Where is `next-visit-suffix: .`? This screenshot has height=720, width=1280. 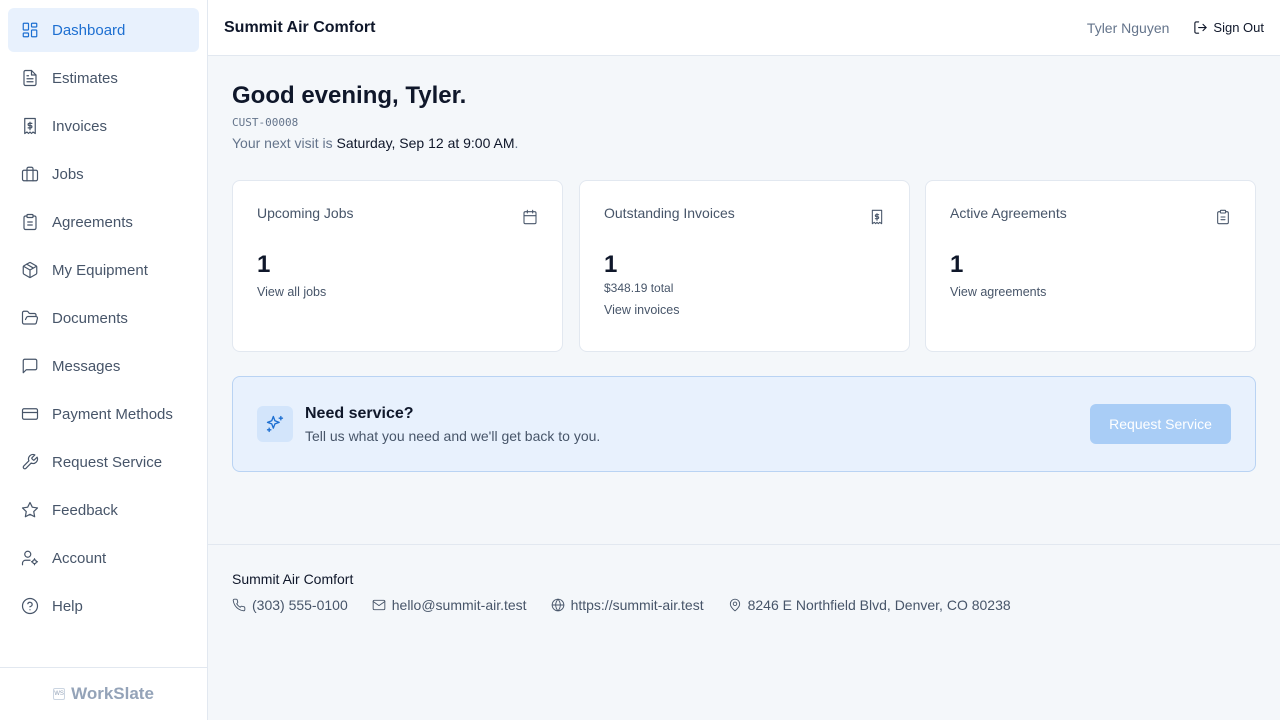
next-visit-suffix: . is located at coordinates (516, 143).